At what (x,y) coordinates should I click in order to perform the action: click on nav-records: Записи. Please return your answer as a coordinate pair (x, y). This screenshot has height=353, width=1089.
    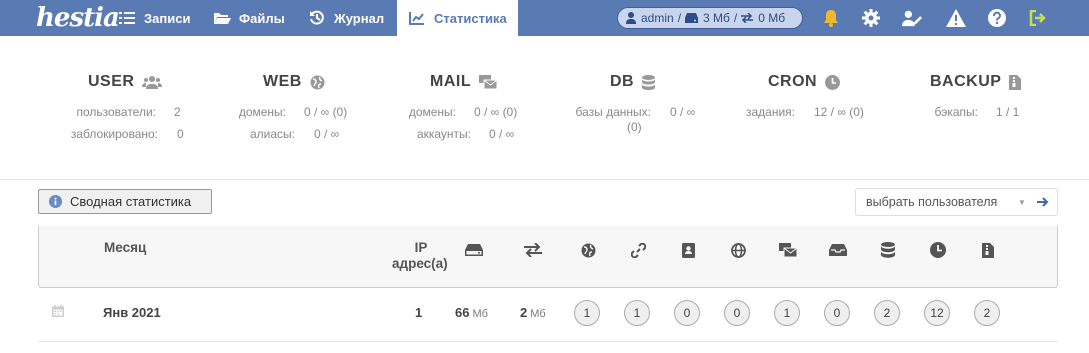
    Looking at the image, I should click on (154, 18).